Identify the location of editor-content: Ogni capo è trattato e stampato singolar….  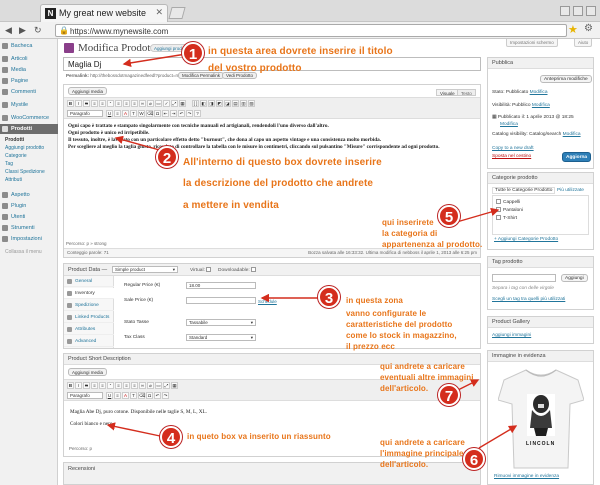
(272, 137).